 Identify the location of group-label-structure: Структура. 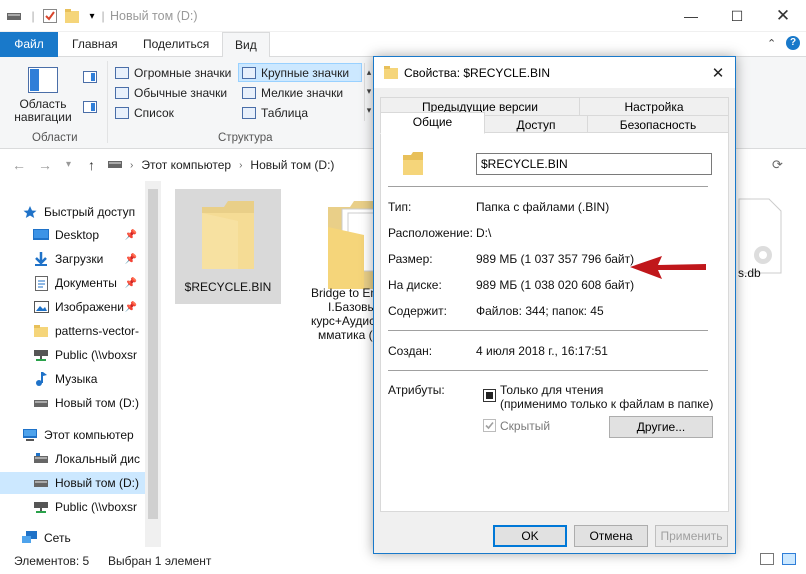
(245, 138).